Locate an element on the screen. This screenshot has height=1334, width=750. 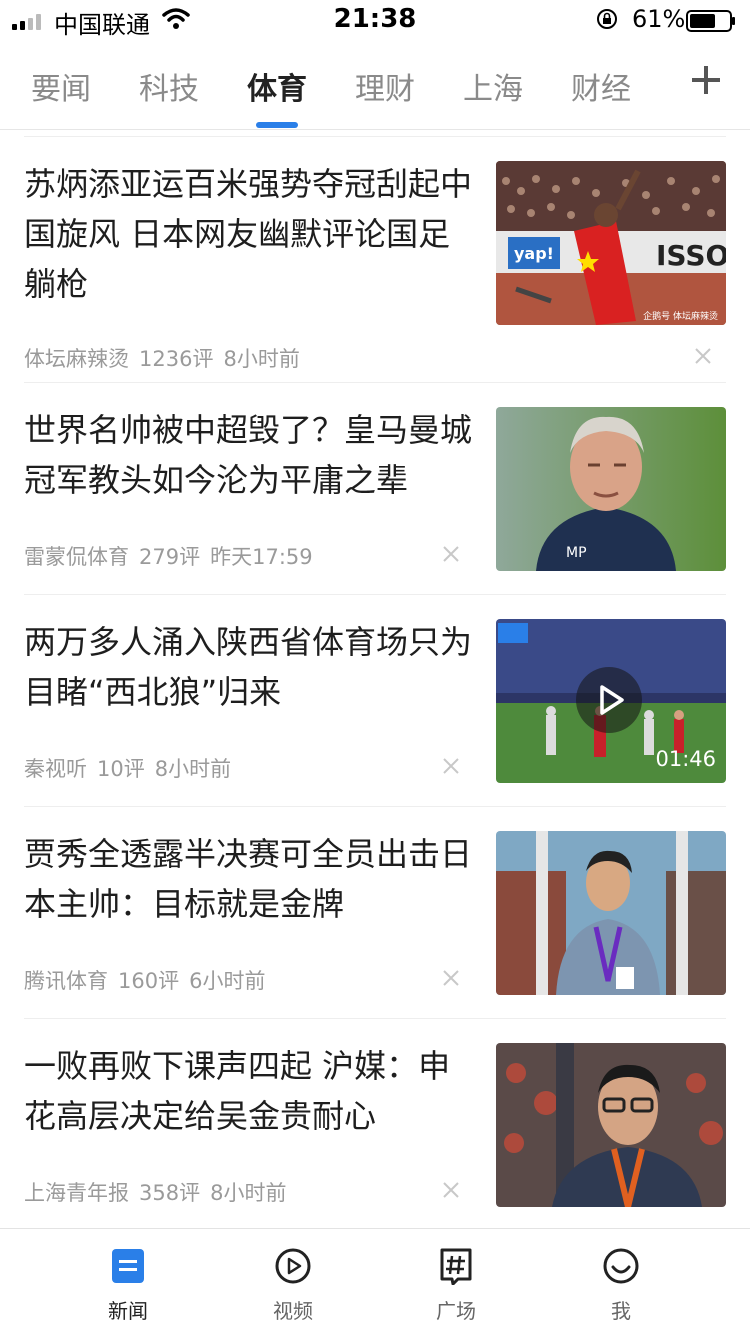
nav-label: 我 is located at coordinates (621, 1311).